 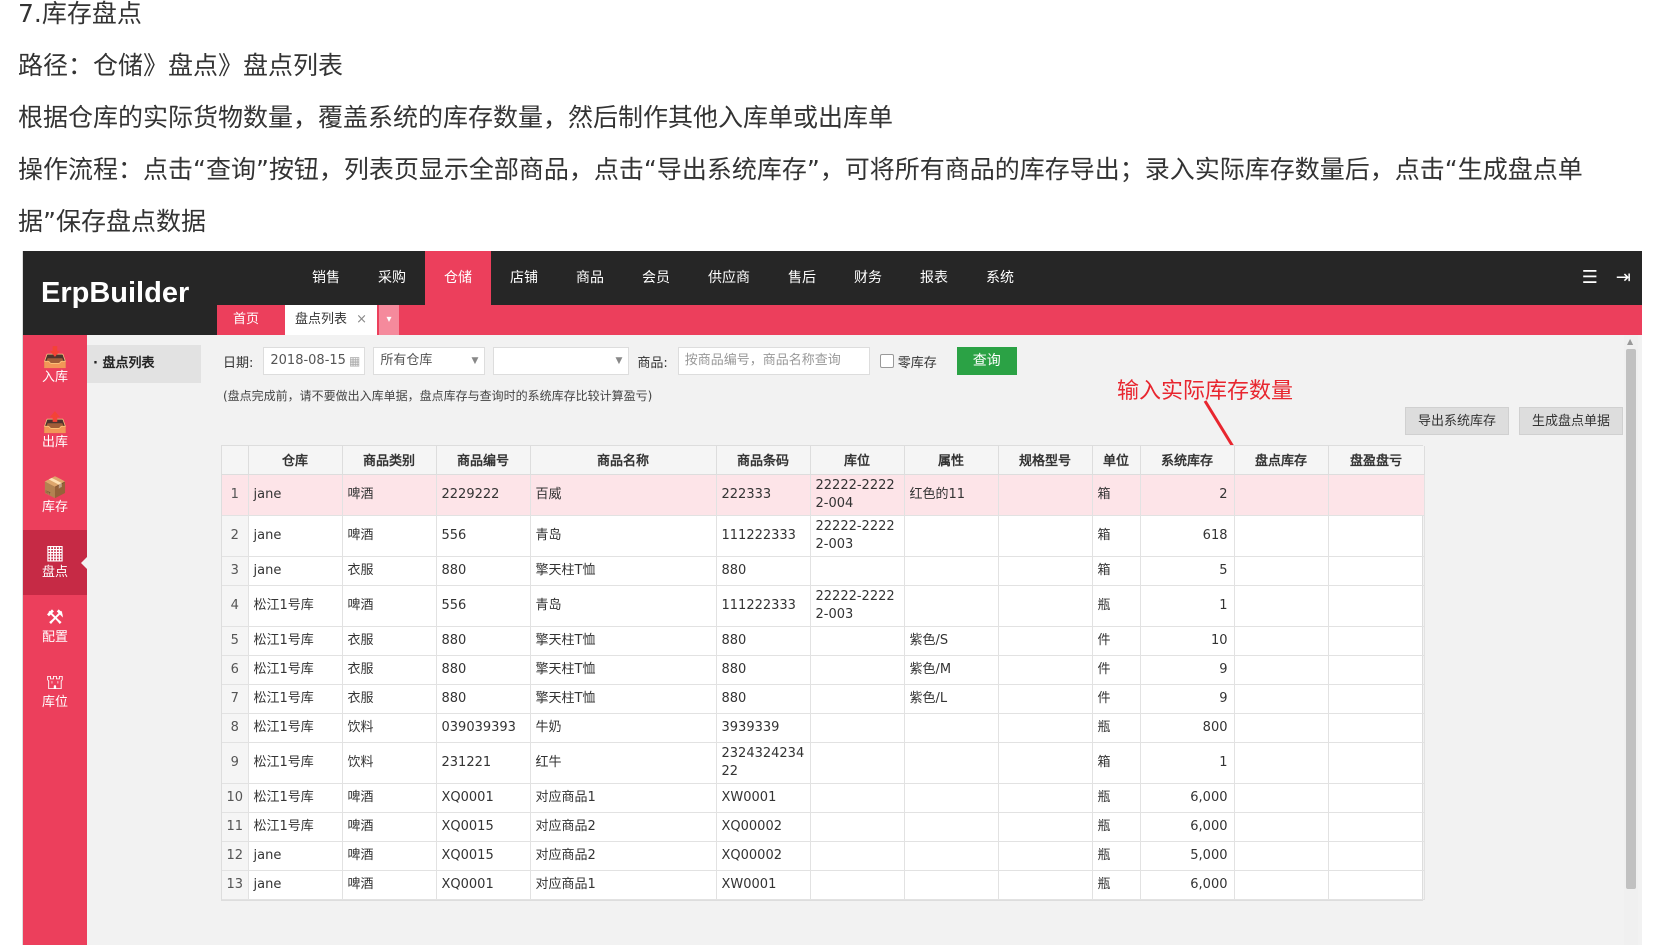 What do you see at coordinates (590, 278) in the screenshot?
I see `nav-item-4: 商品` at bounding box center [590, 278].